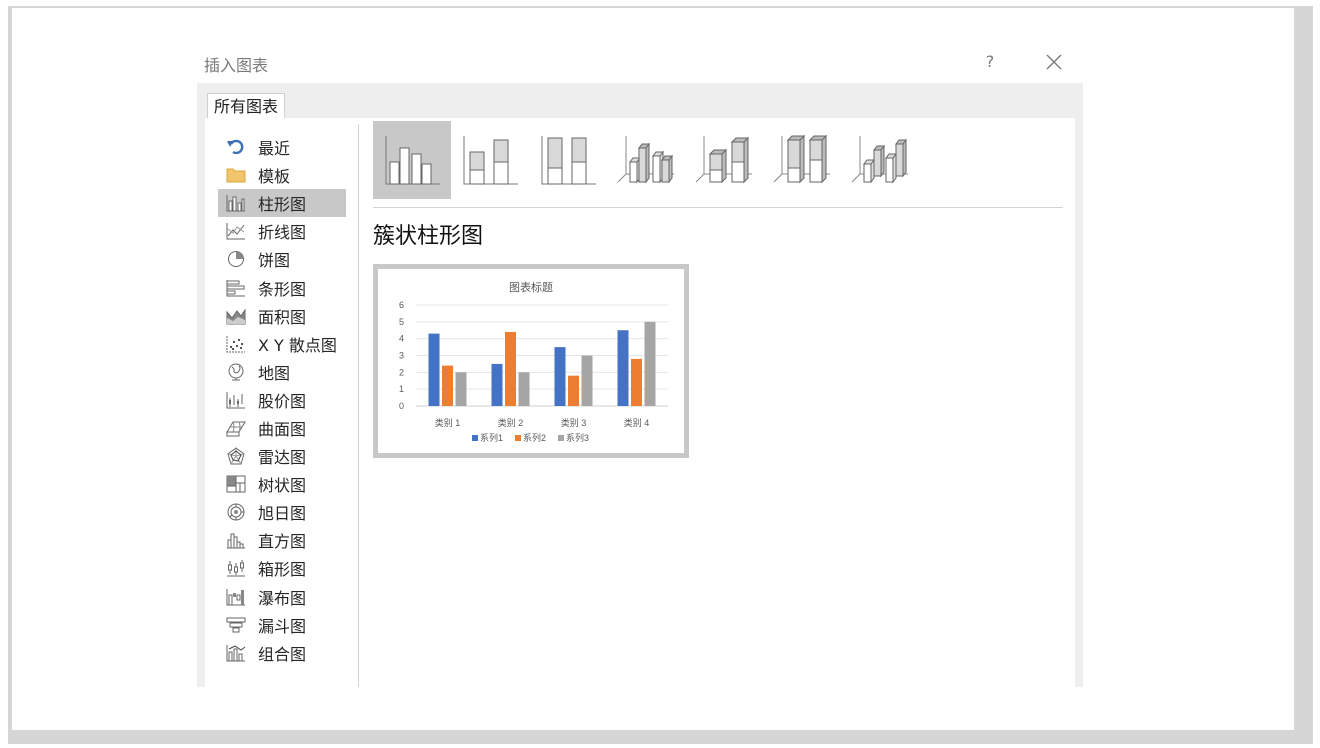  I want to click on sidebar-item-label: 最近, so click(274, 149).